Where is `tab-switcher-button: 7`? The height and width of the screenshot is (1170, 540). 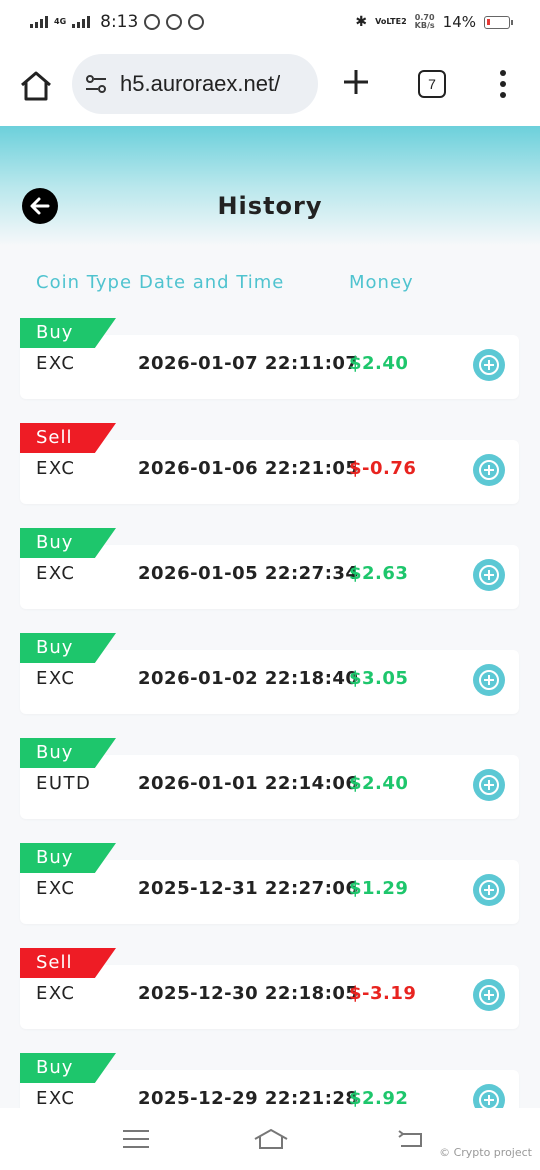
tab-switcher-button: 7 is located at coordinates (432, 84).